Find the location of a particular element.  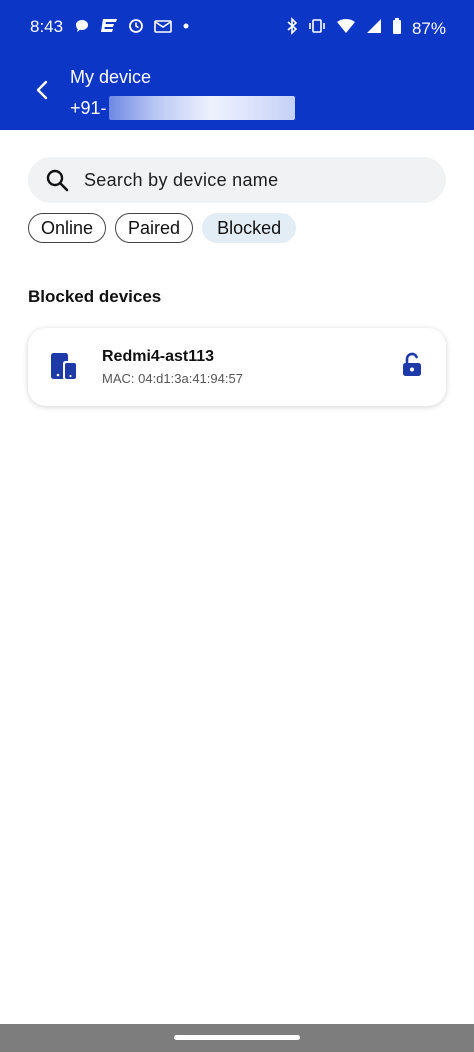

redacted-number is located at coordinates (201, 108).